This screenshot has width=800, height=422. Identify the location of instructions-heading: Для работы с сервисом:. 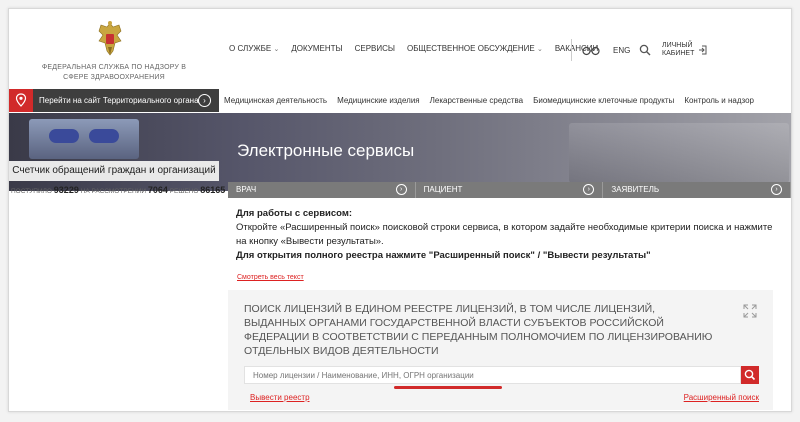
(294, 213).